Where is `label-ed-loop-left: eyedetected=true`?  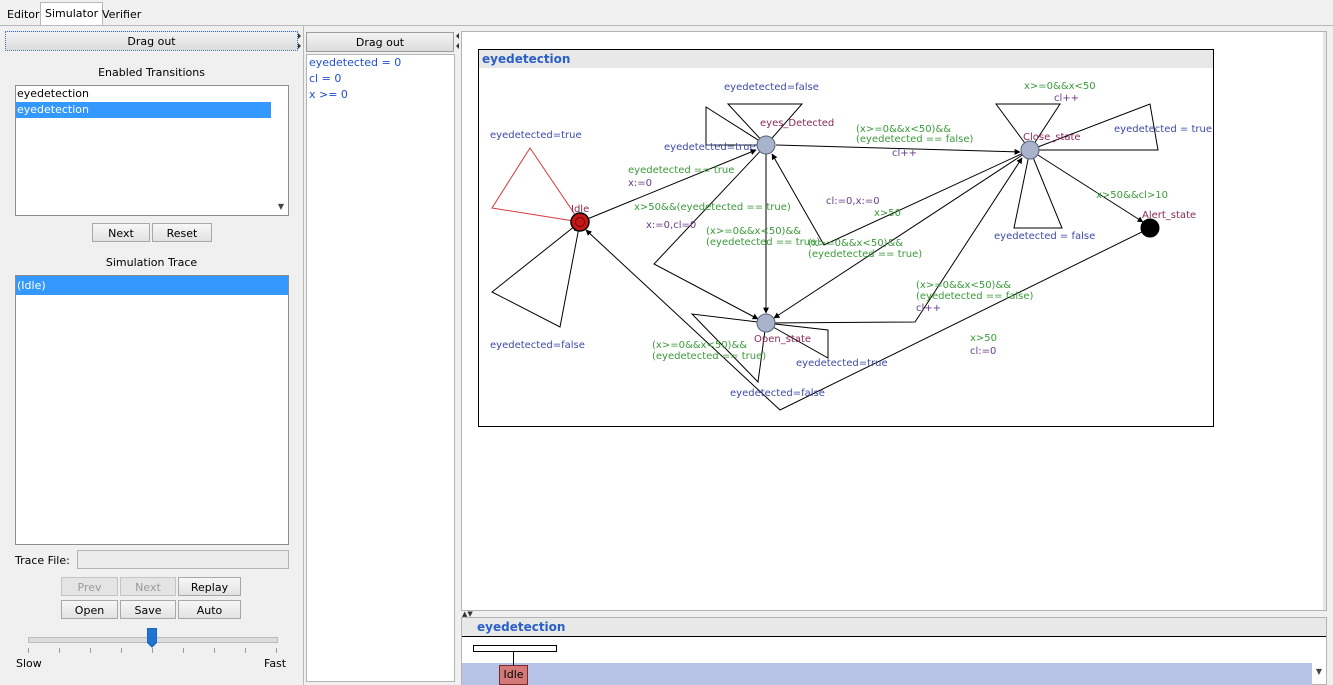 label-ed-loop-left: eyedetected=true is located at coordinates (710, 147).